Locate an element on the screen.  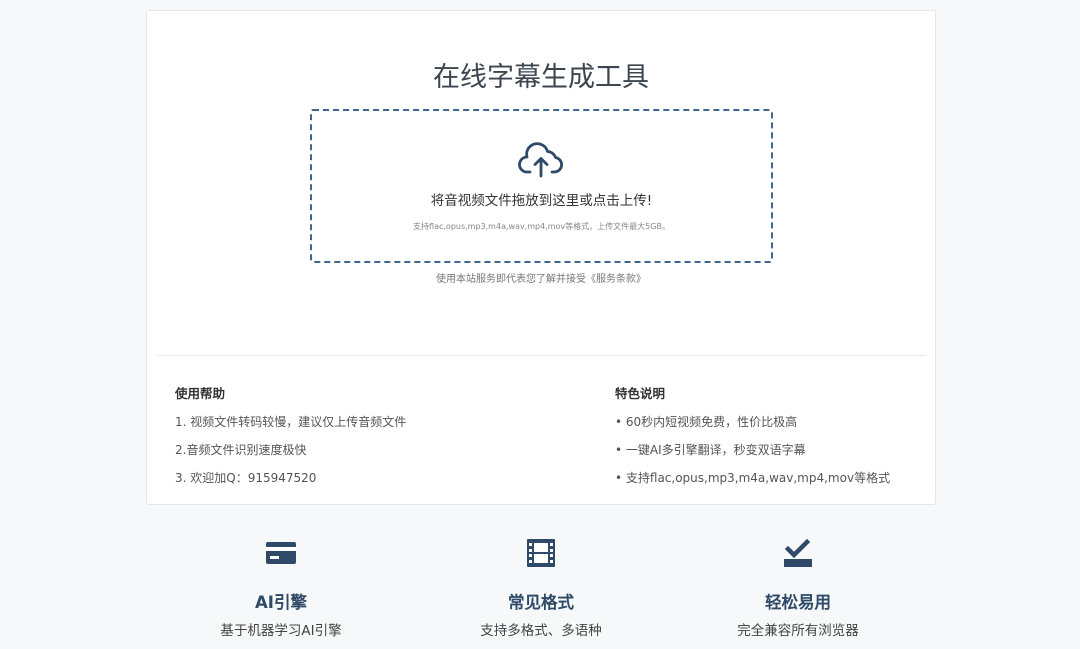
features-note-title: 特色说明 is located at coordinates (640, 393).